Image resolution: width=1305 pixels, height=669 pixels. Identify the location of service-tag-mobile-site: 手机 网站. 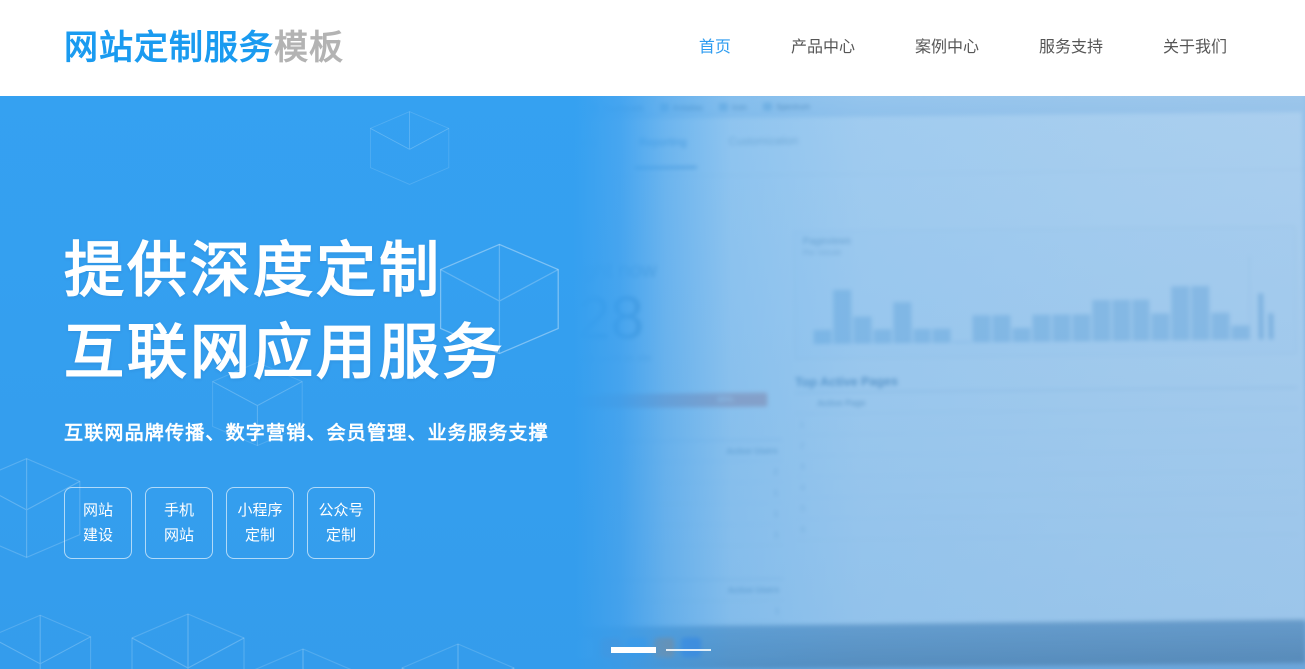
(179, 523).